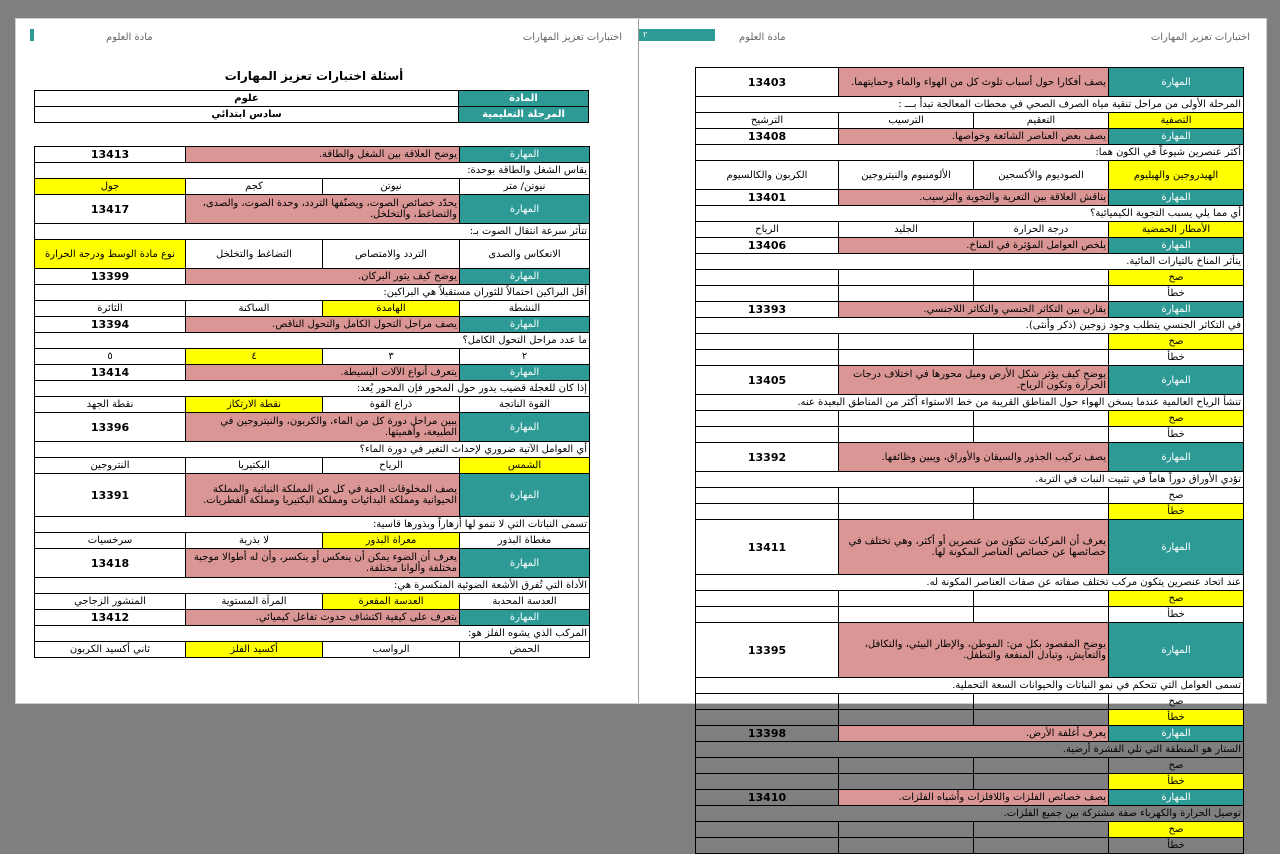 The image size is (1280, 854). I want to click on skill-code: 13395, so click(767, 650).